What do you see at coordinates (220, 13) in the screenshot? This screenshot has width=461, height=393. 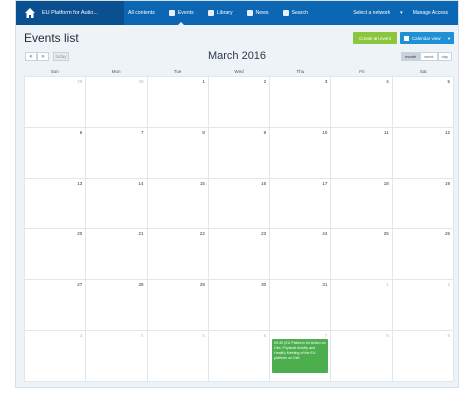 I see `nav-library: Library` at bounding box center [220, 13].